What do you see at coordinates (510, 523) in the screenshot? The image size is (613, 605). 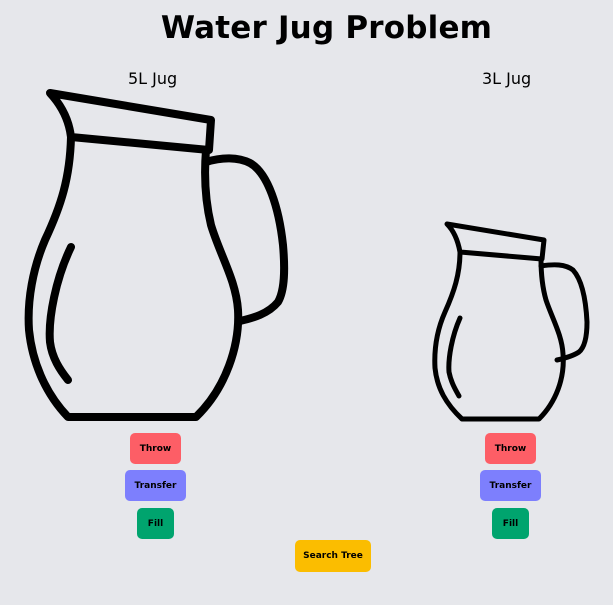 I see `jug-3l-fill-button: Fill` at bounding box center [510, 523].